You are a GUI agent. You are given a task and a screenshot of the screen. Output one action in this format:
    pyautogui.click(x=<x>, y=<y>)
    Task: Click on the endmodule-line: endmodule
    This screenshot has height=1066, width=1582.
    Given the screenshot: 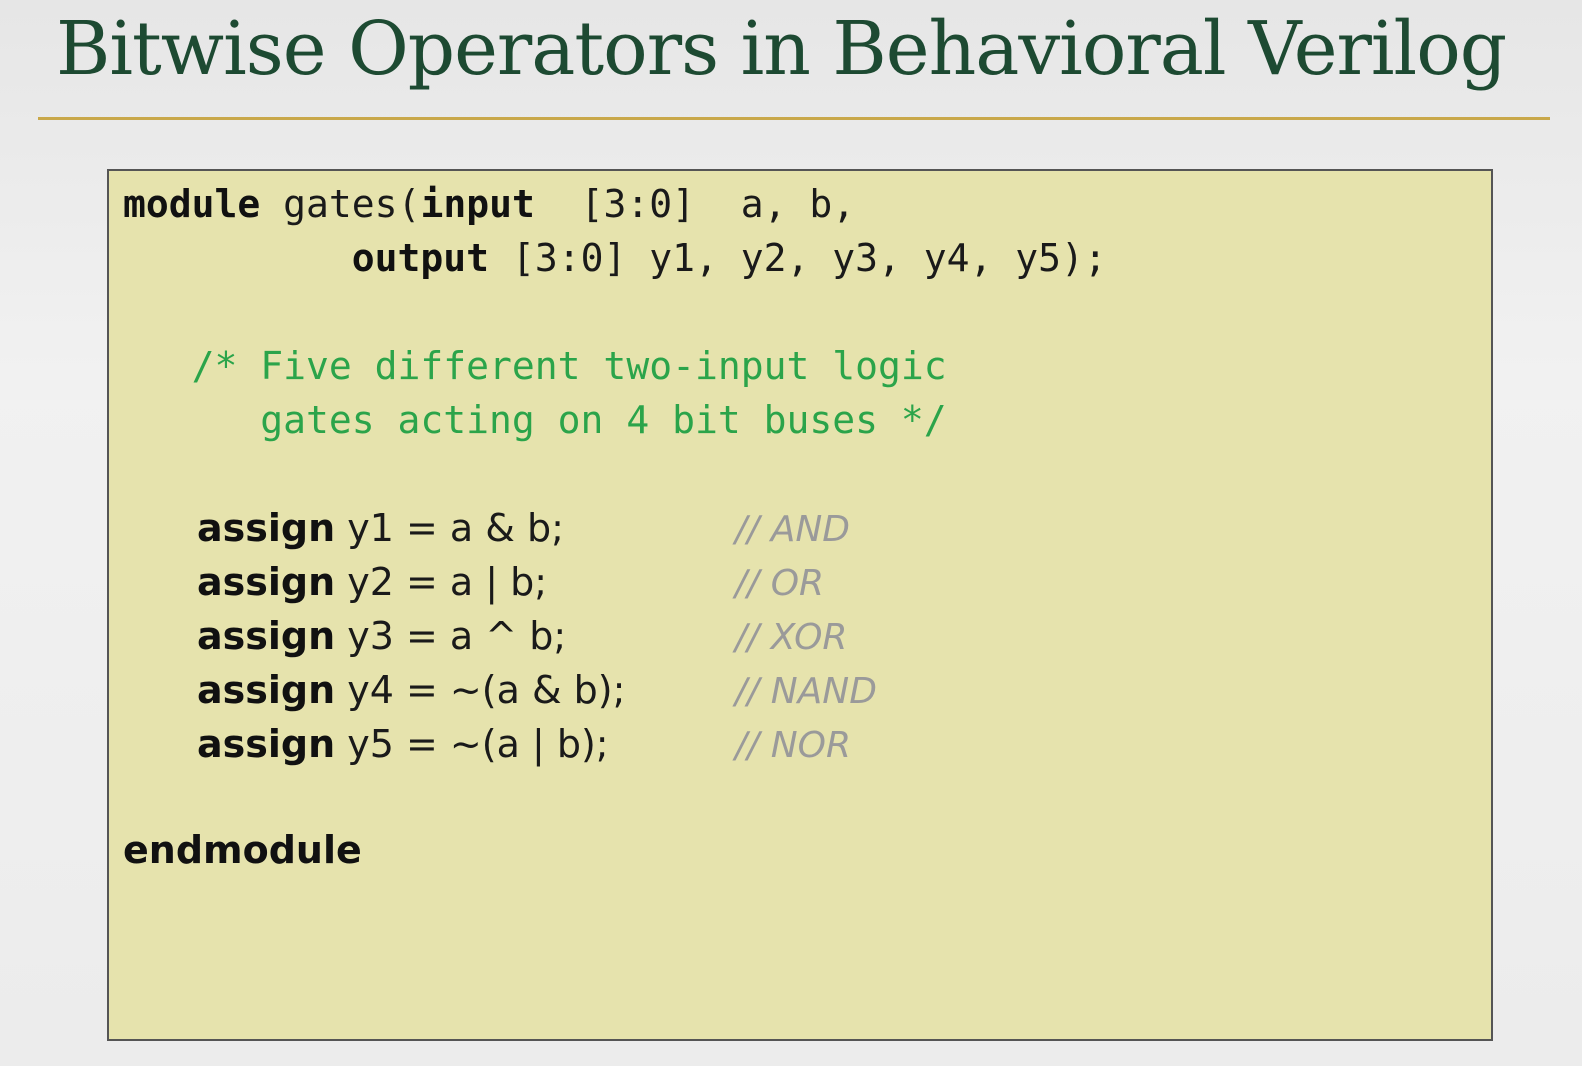 What is the action you would take?
    pyautogui.click(x=242, y=850)
    